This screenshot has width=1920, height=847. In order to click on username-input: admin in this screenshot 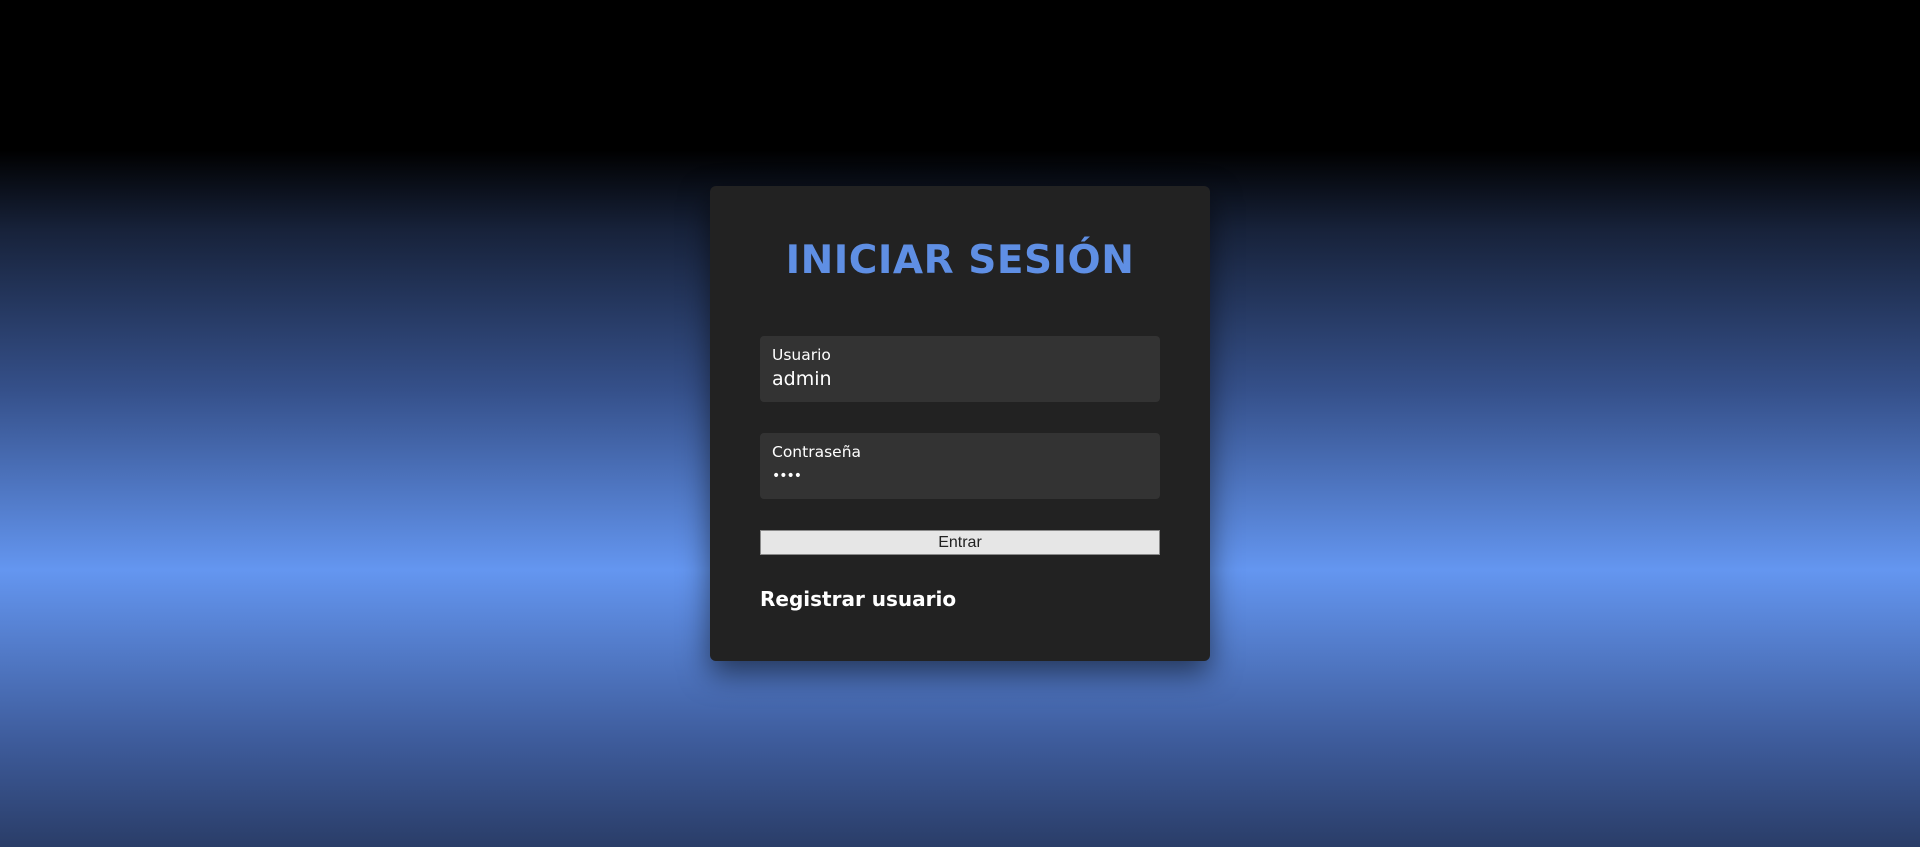, I will do `click(960, 379)`.